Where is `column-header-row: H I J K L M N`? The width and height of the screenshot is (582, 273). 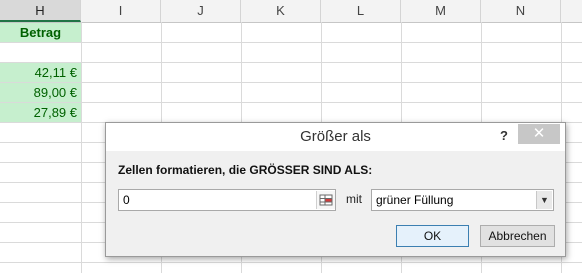 column-header-row: H I J K L M N is located at coordinates (291, 11).